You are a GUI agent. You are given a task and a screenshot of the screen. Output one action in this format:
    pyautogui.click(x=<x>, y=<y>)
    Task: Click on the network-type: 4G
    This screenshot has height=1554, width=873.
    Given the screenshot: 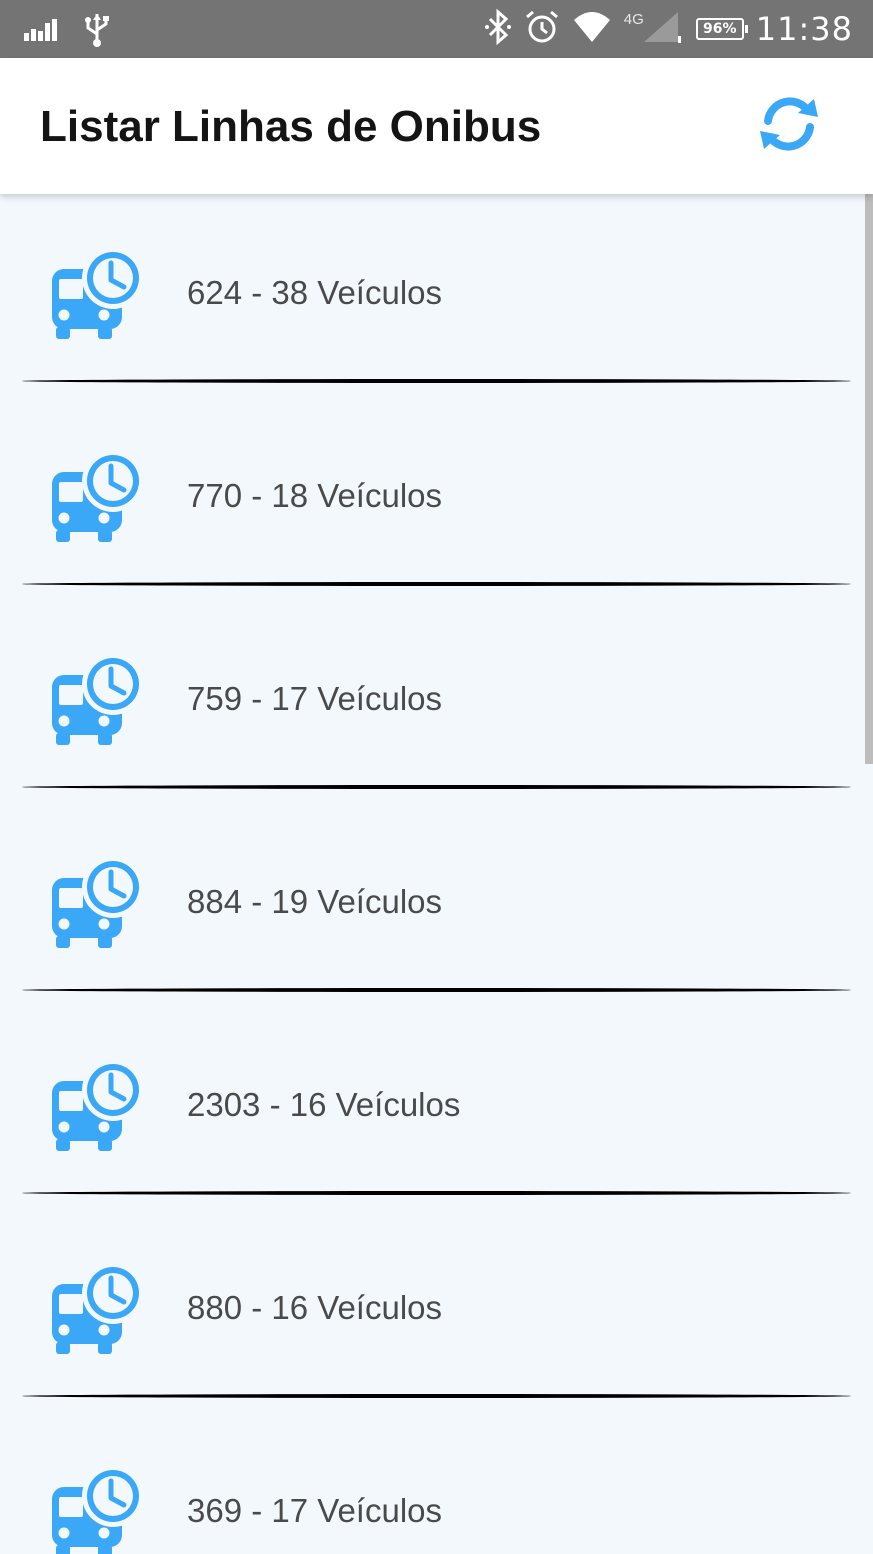 What is the action you would take?
    pyautogui.click(x=633, y=19)
    